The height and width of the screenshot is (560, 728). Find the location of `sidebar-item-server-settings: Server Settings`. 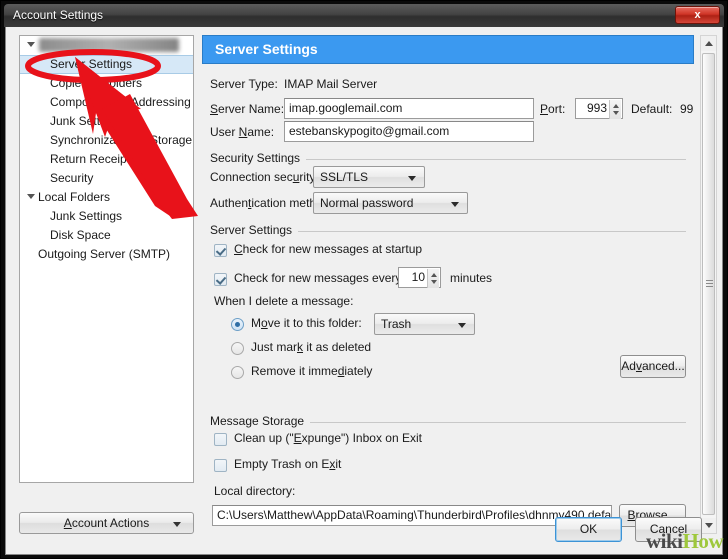

sidebar-item-server-settings: Server Settings is located at coordinates (106, 64).